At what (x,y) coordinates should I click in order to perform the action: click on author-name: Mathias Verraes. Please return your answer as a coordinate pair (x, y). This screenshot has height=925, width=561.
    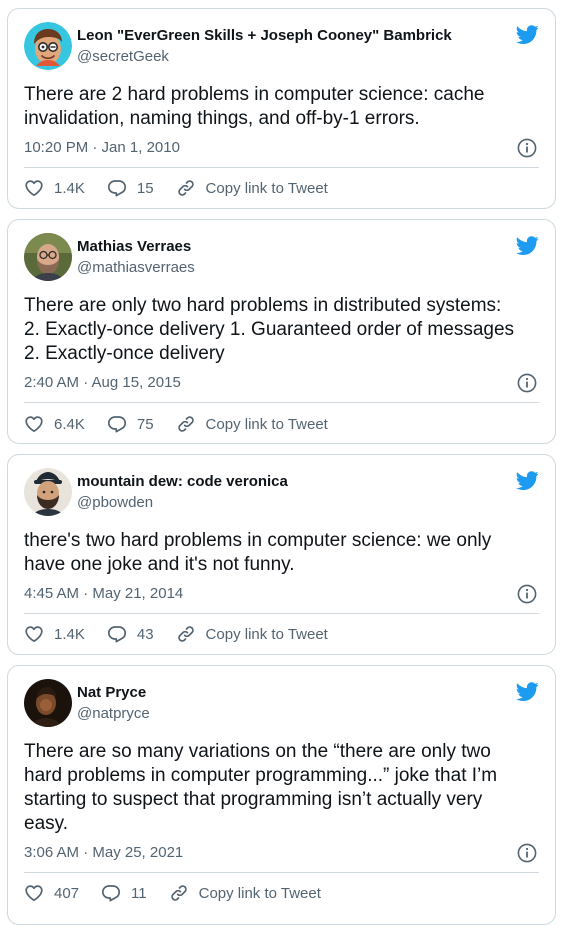
    Looking at the image, I should click on (134, 246).